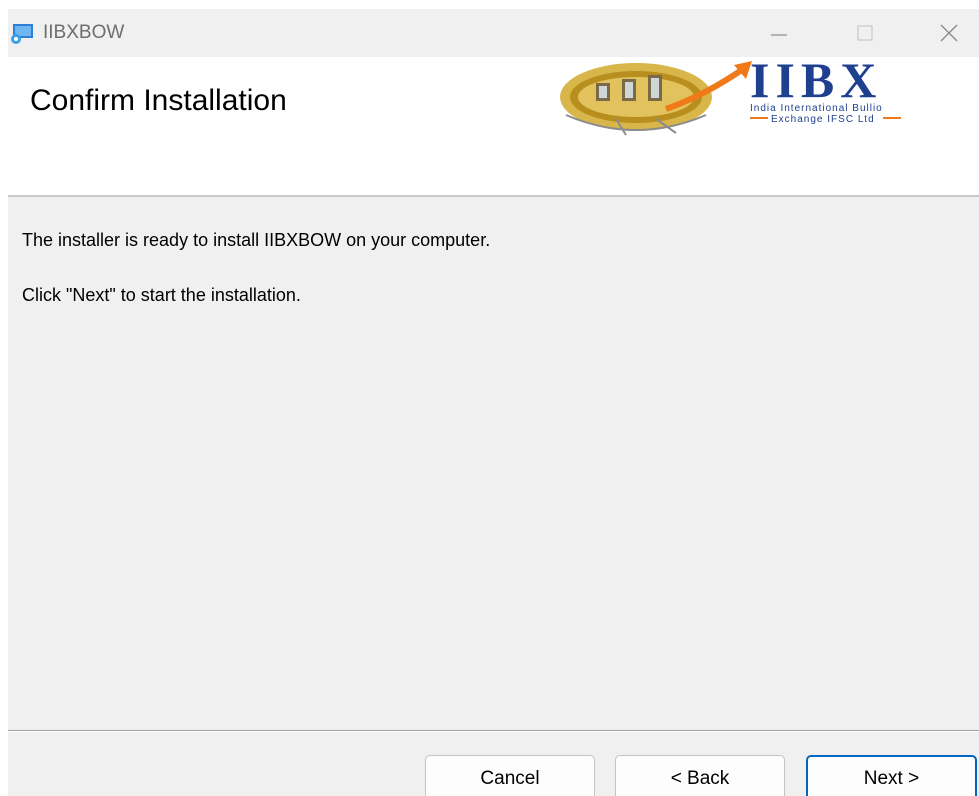 The width and height of the screenshot is (979, 796). Describe the element at coordinates (158, 100) in the screenshot. I see `page-title: Confirm Installation` at that location.